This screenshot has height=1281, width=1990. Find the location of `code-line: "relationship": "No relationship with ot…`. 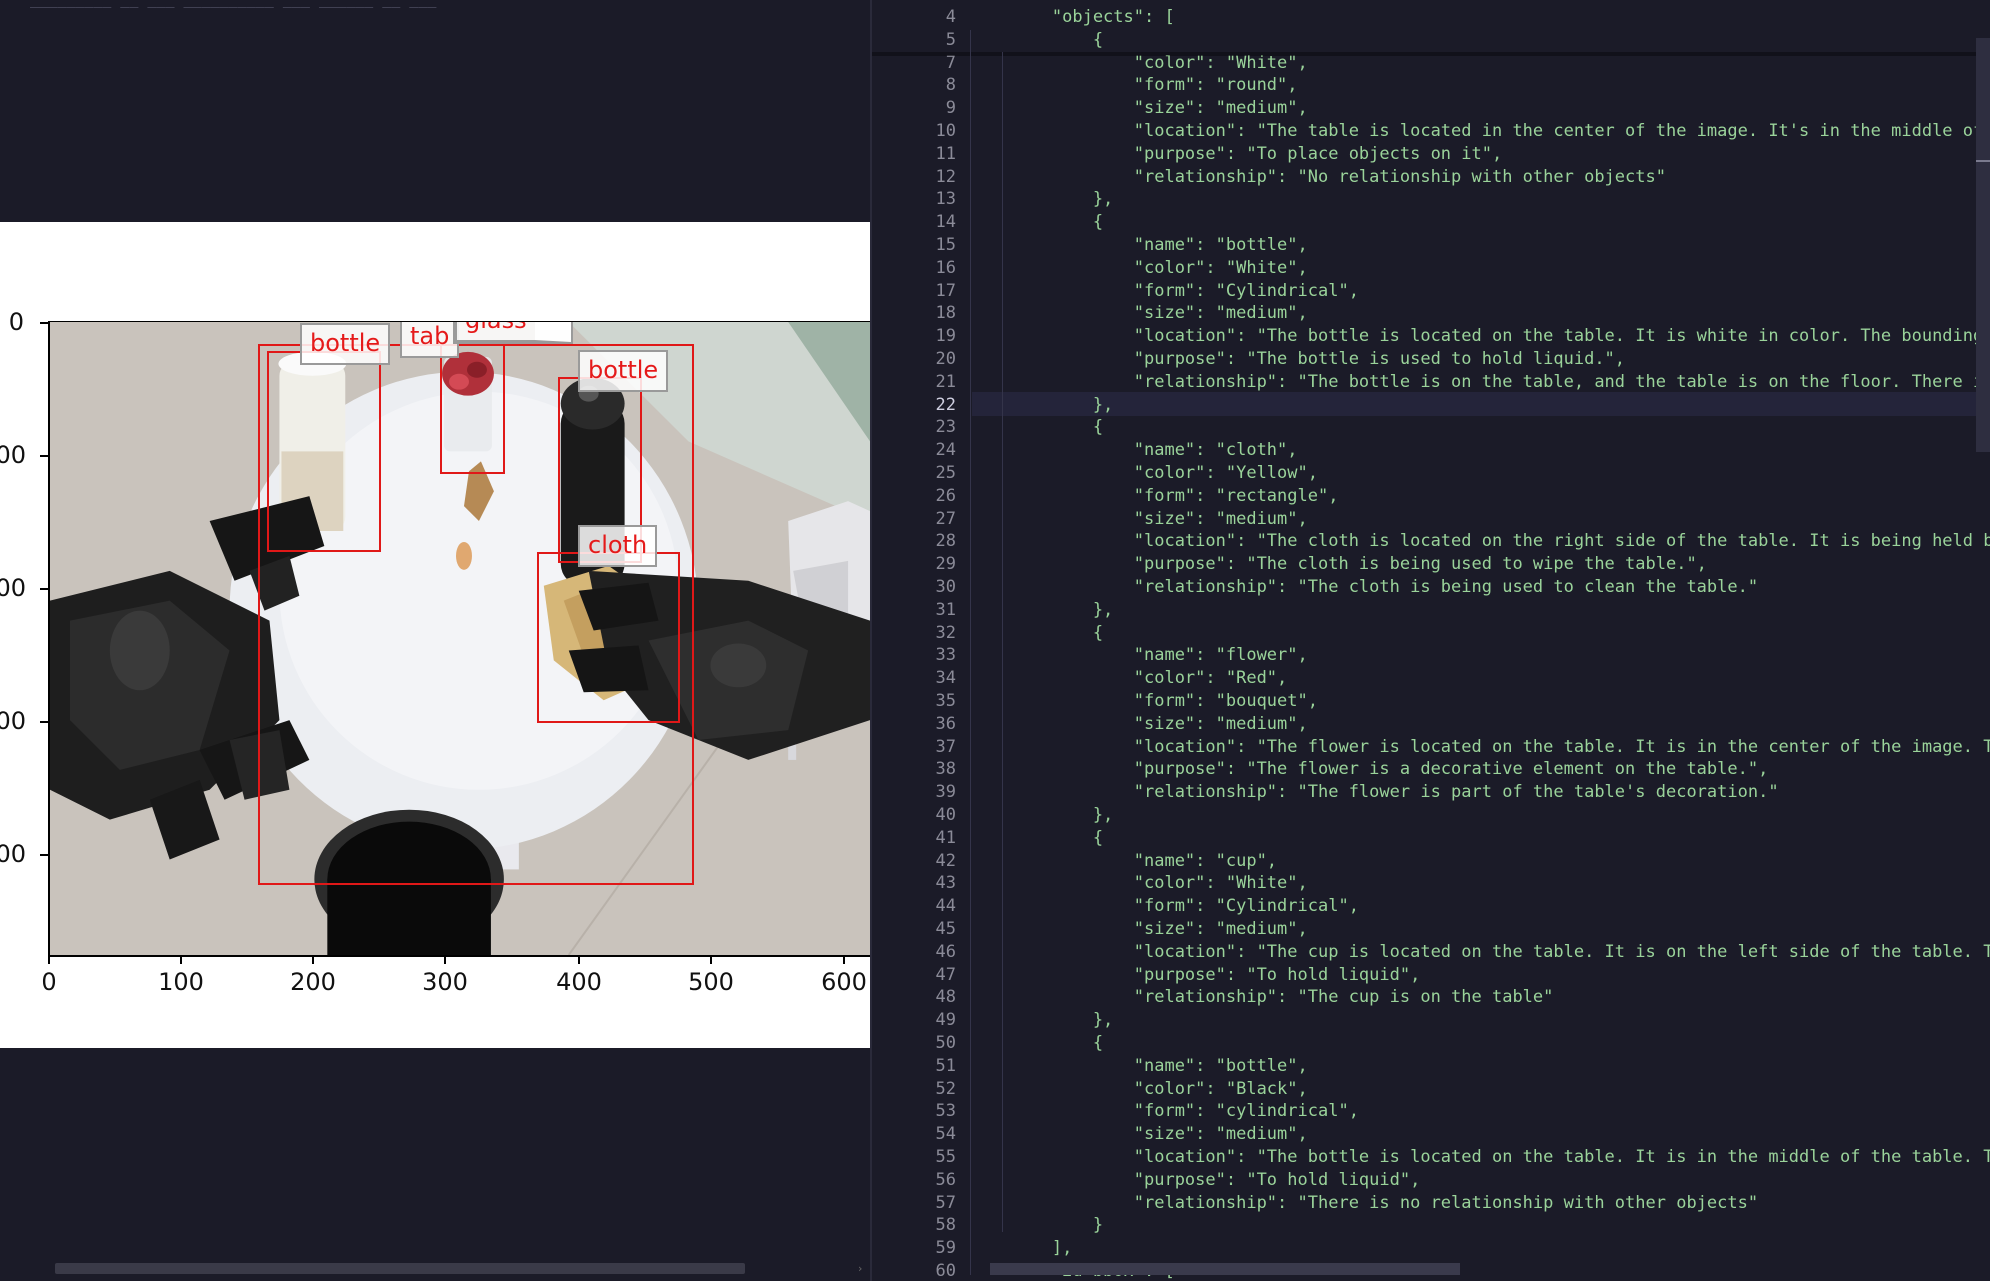

code-line: "relationship": "No relationship with ot… is located at coordinates (1318, 177).